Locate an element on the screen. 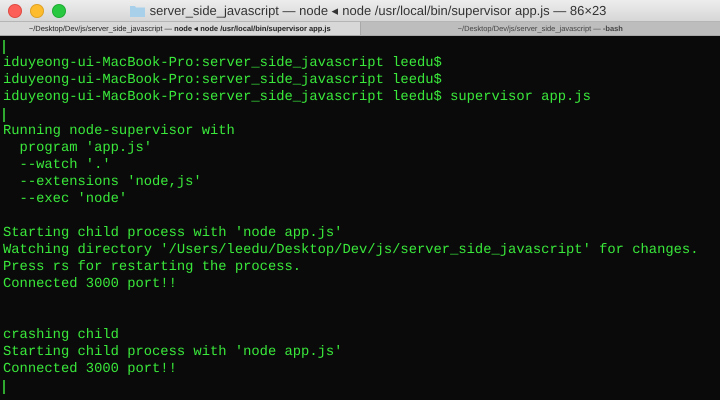  terminal-line: Running node-supervisor with is located at coordinates (119, 131).